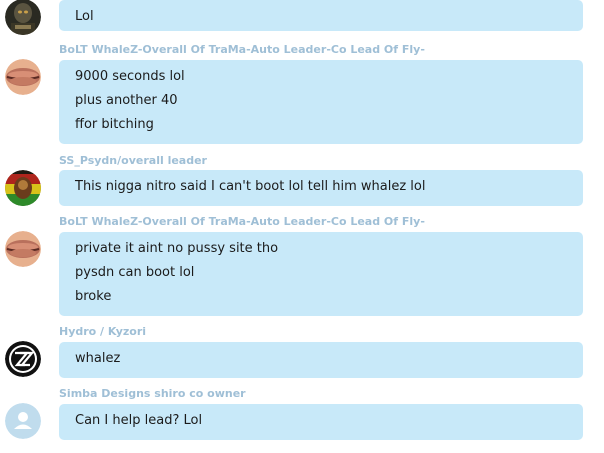 The image size is (604, 453). I want to click on default-user-icon, so click(23, 421).